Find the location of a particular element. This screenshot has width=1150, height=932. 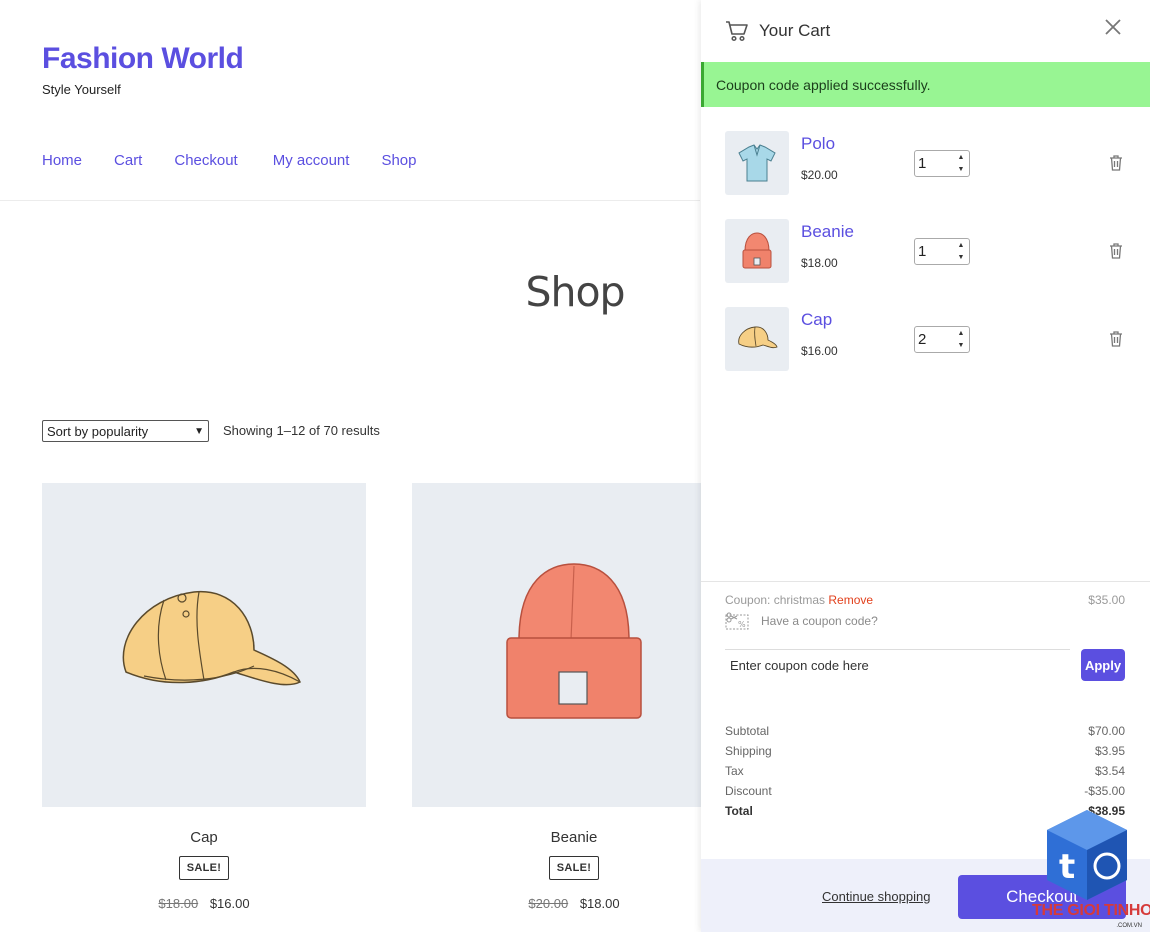

watermark-text: THE GIOI TINHOC is located at coordinates (1091, 910).